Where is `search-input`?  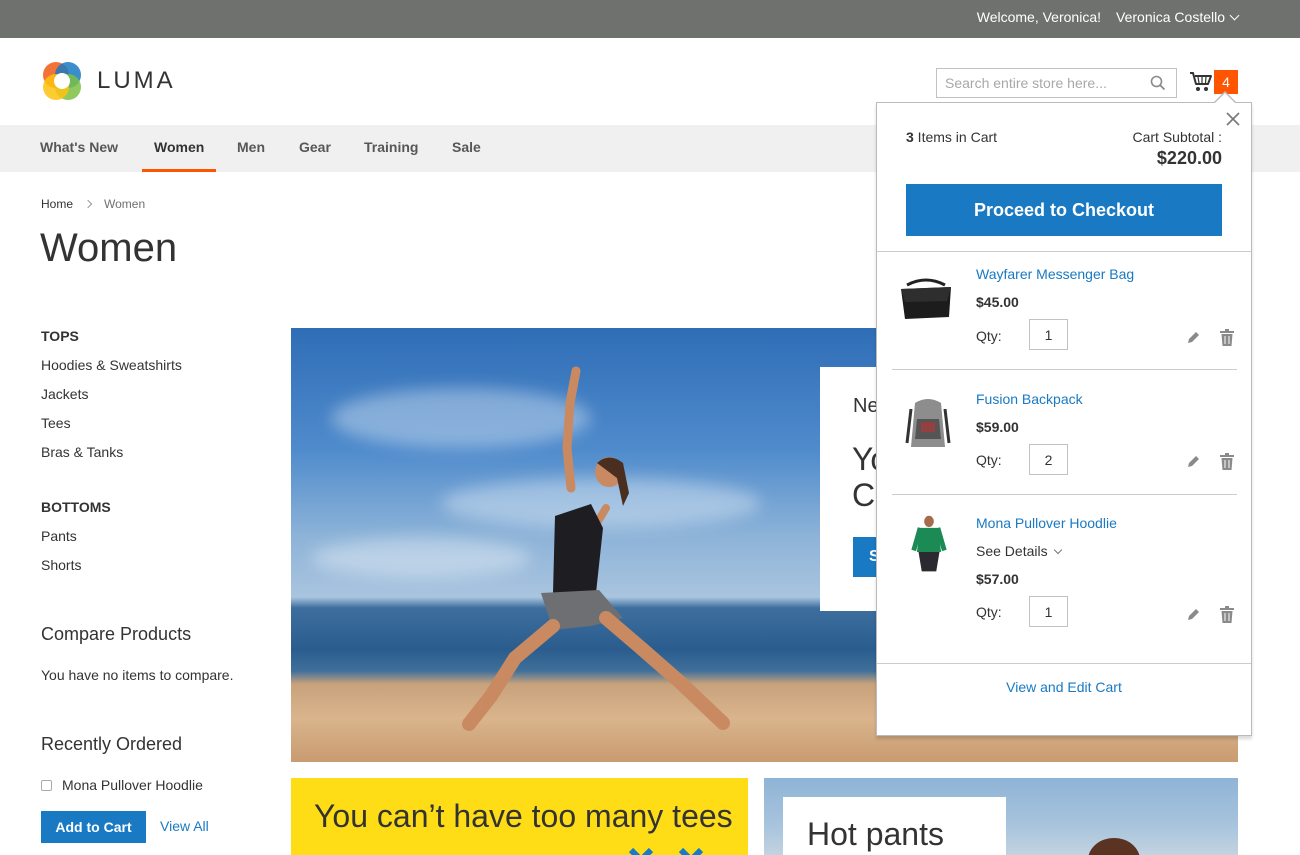 search-input is located at coordinates (1037, 83).